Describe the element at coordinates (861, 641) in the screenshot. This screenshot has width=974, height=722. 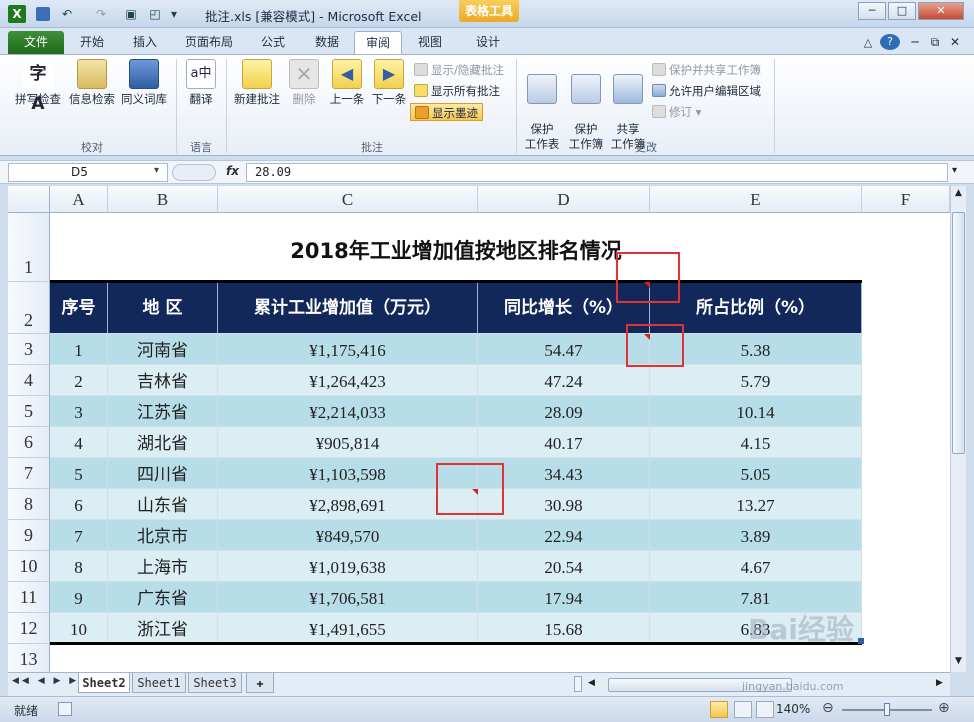
I see `table-resize-handle` at that location.